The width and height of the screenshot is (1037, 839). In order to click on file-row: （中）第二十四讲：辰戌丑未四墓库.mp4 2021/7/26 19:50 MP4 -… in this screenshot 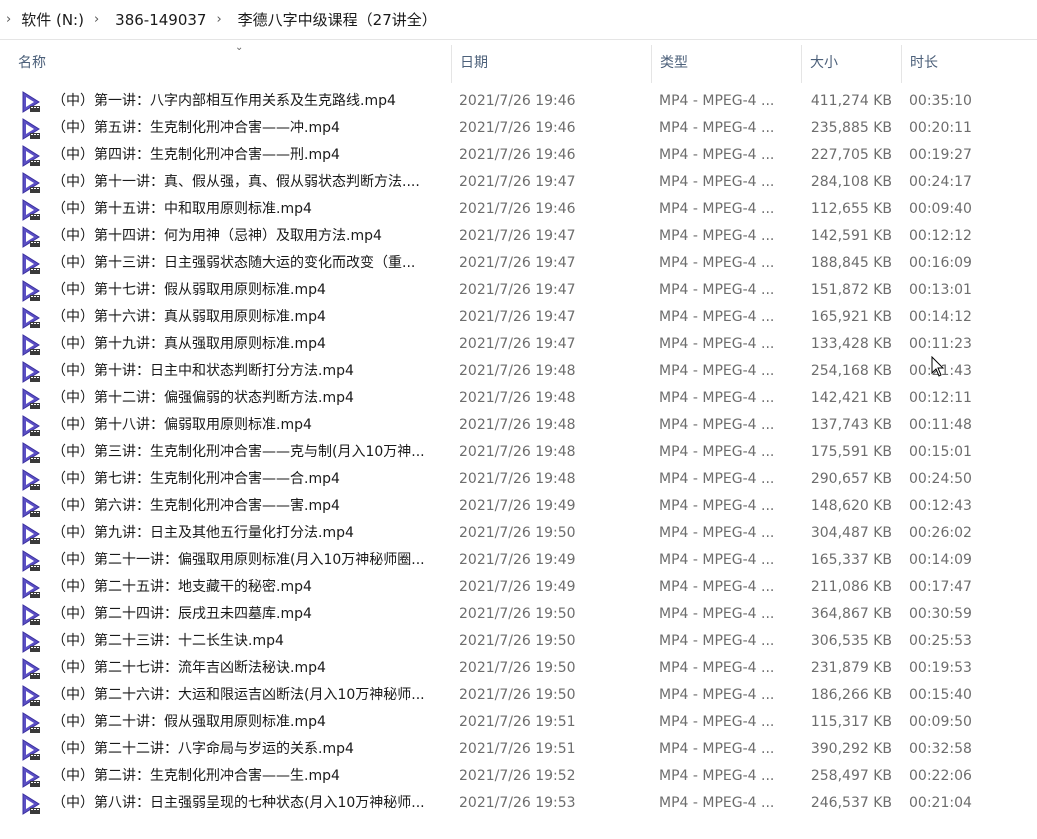, I will do `click(518, 614)`.